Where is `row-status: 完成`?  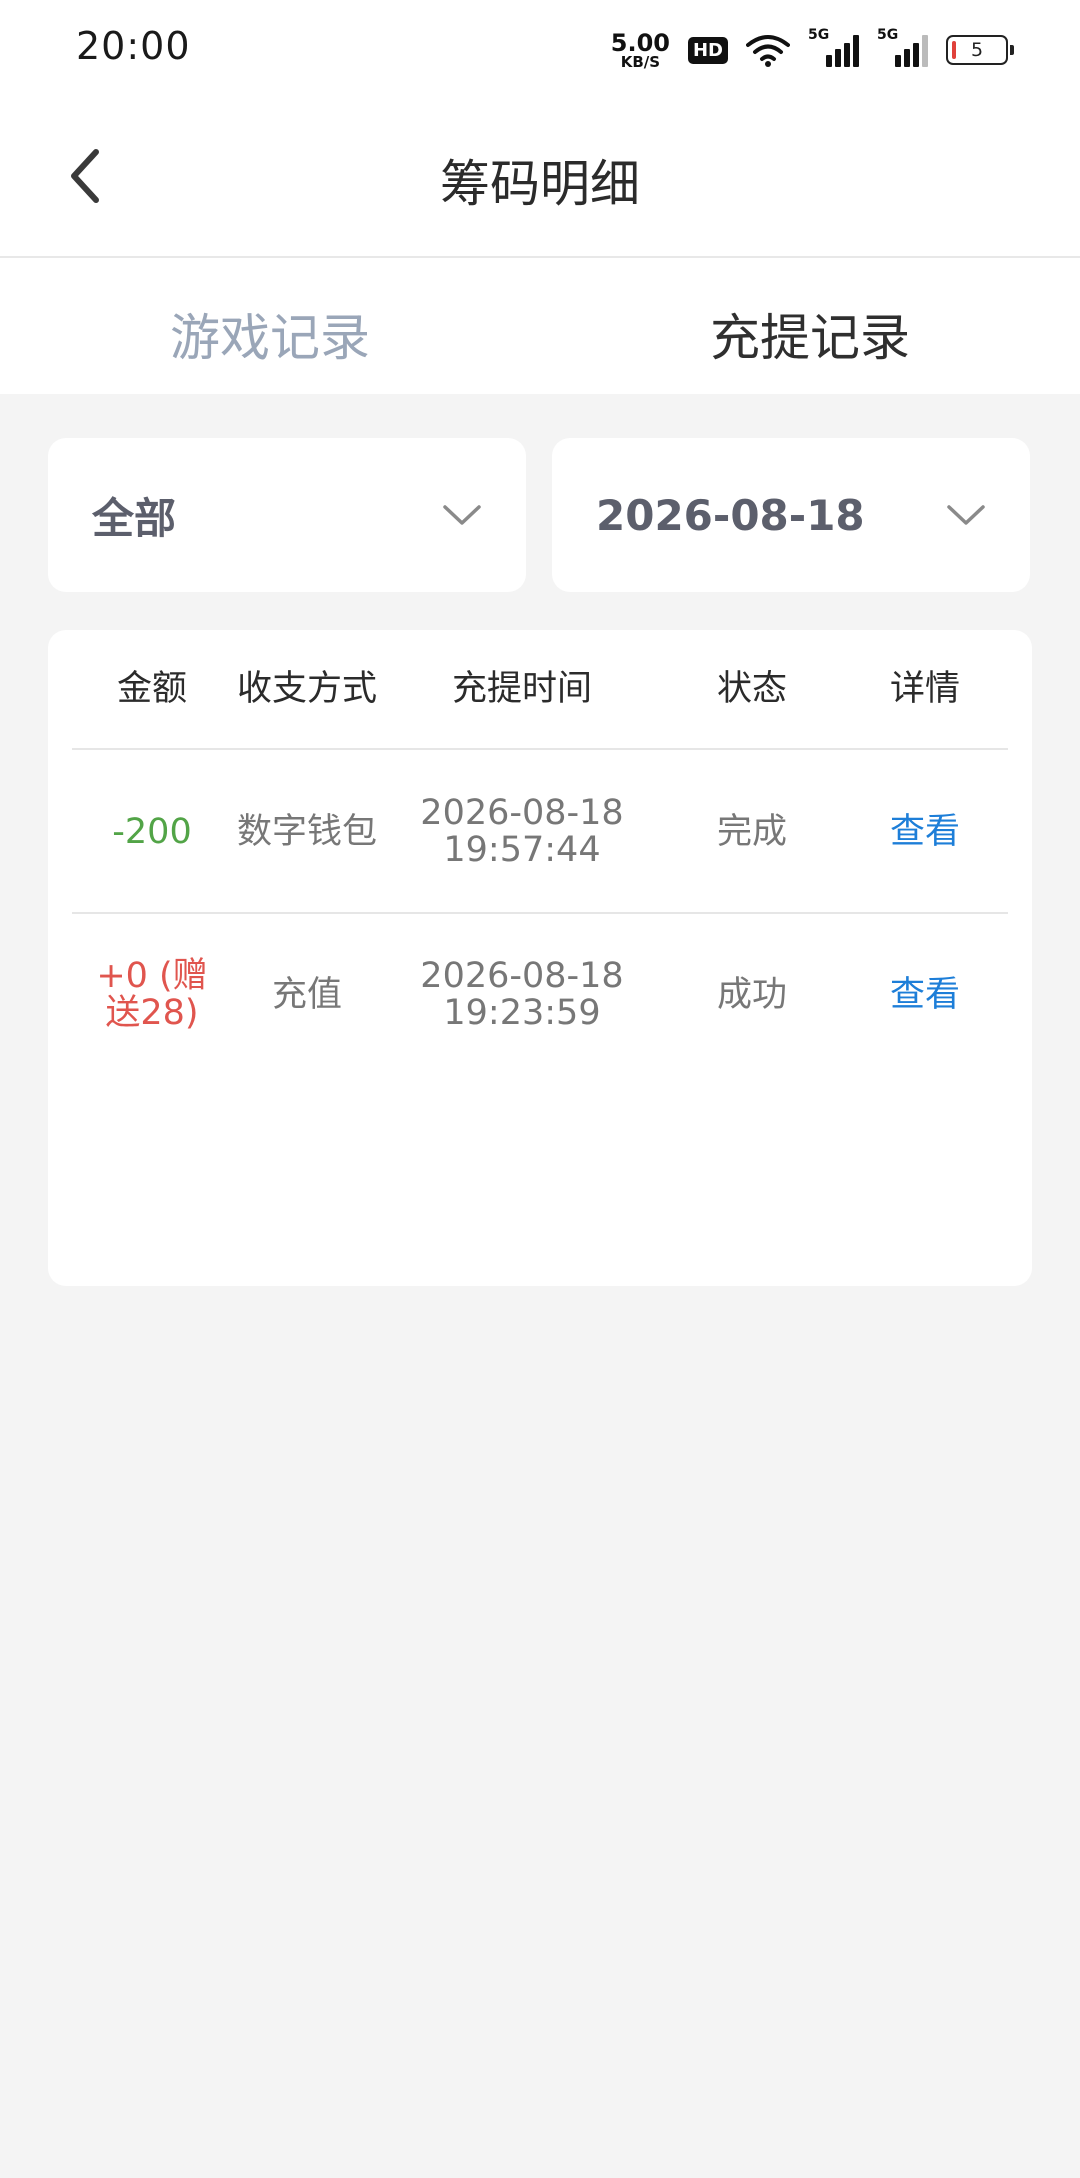 row-status: 完成 is located at coordinates (751, 831).